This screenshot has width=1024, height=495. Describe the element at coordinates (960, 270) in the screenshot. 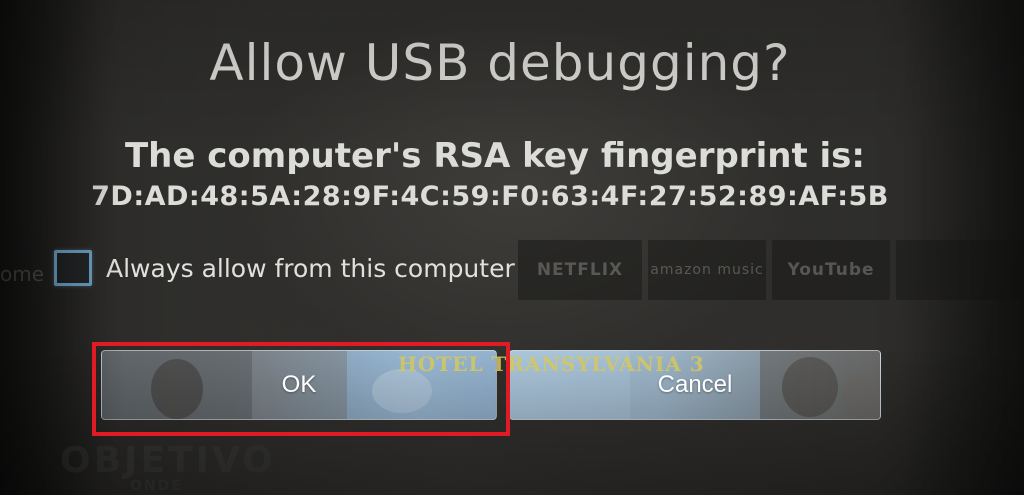

I see `bg-tile-other` at that location.